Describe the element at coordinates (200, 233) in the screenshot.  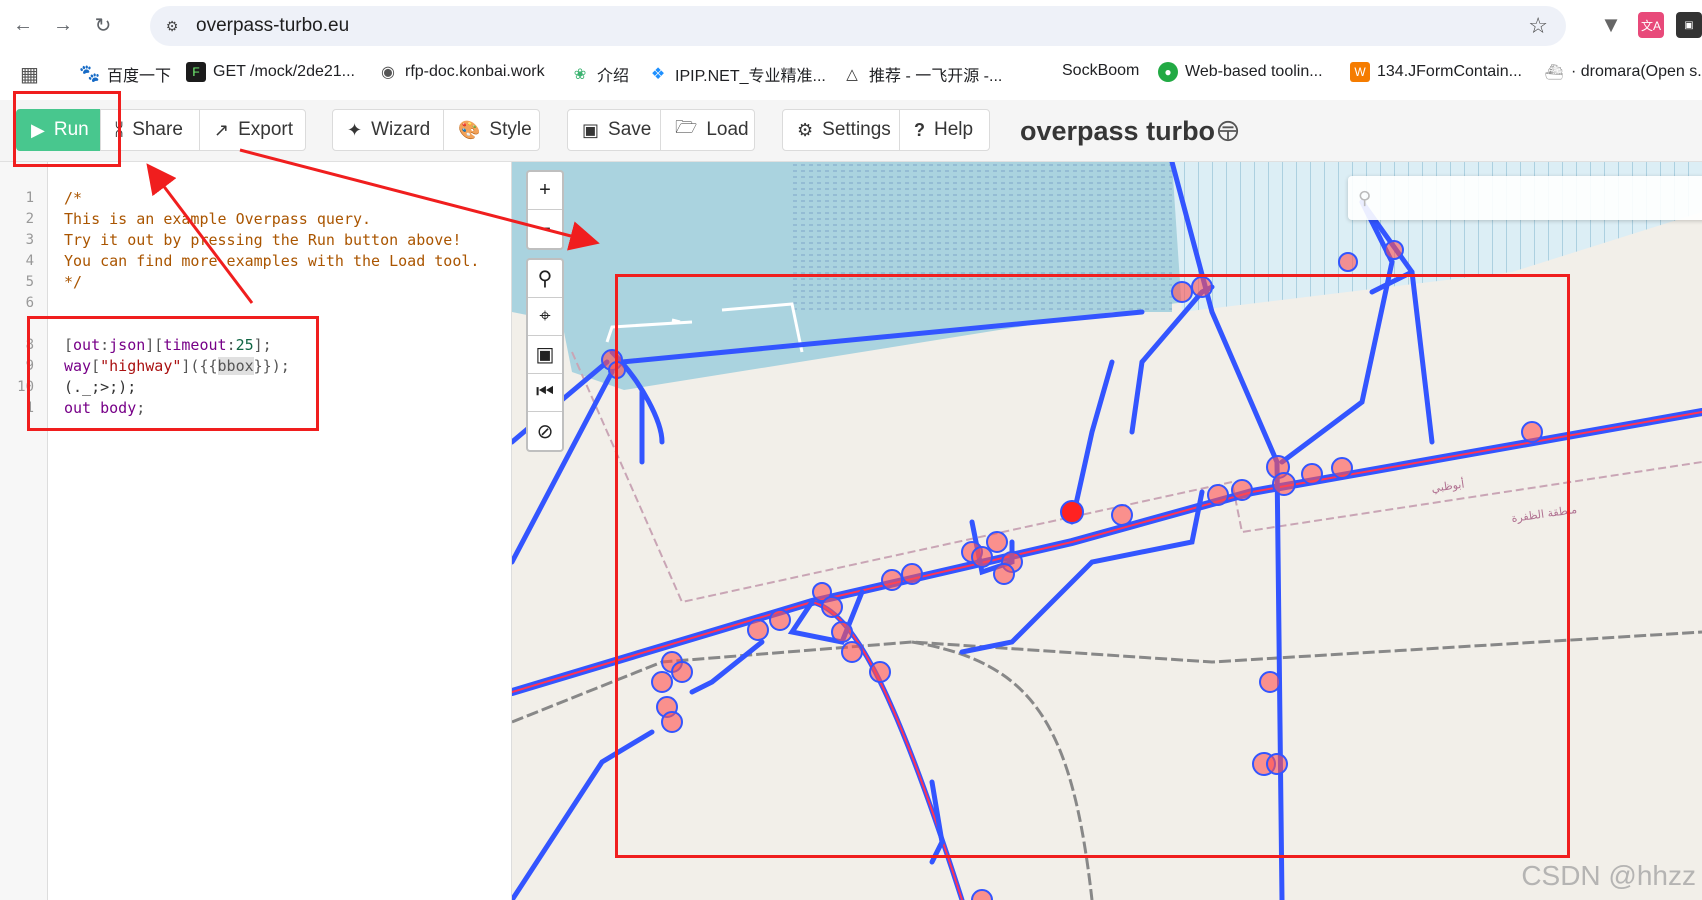
I see `arrow-to-run` at that location.